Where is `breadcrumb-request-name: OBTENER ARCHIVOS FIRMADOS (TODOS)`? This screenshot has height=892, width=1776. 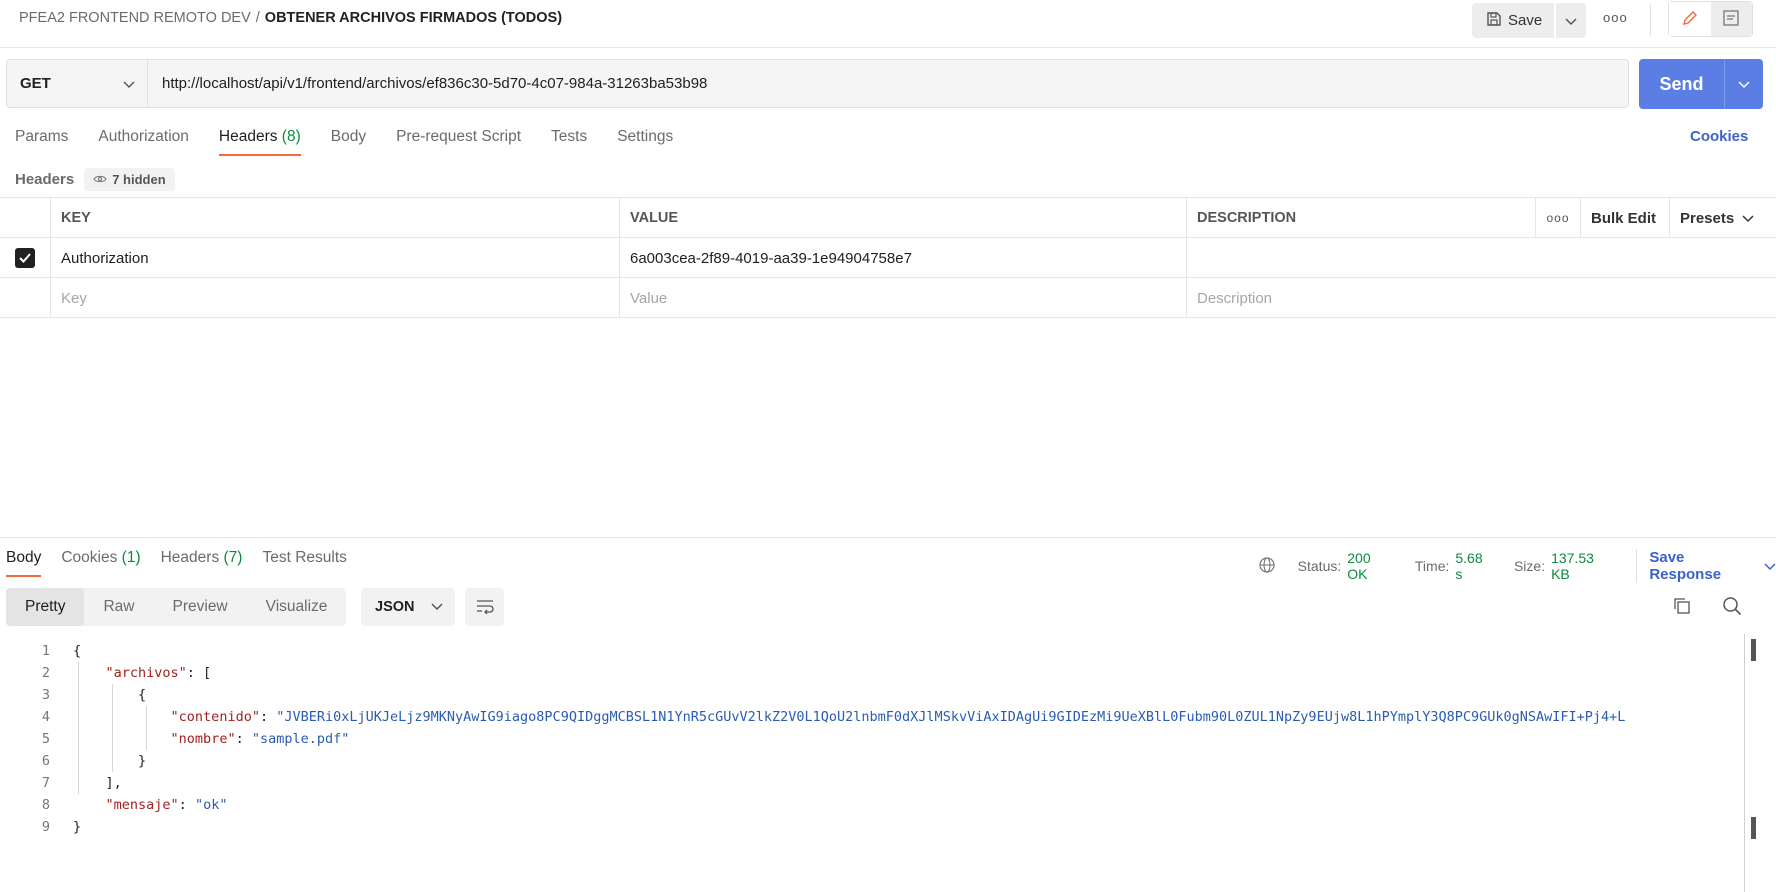
breadcrumb-request-name: OBTENER ARCHIVOS FIRMADOS (TODOS) is located at coordinates (413, 18).